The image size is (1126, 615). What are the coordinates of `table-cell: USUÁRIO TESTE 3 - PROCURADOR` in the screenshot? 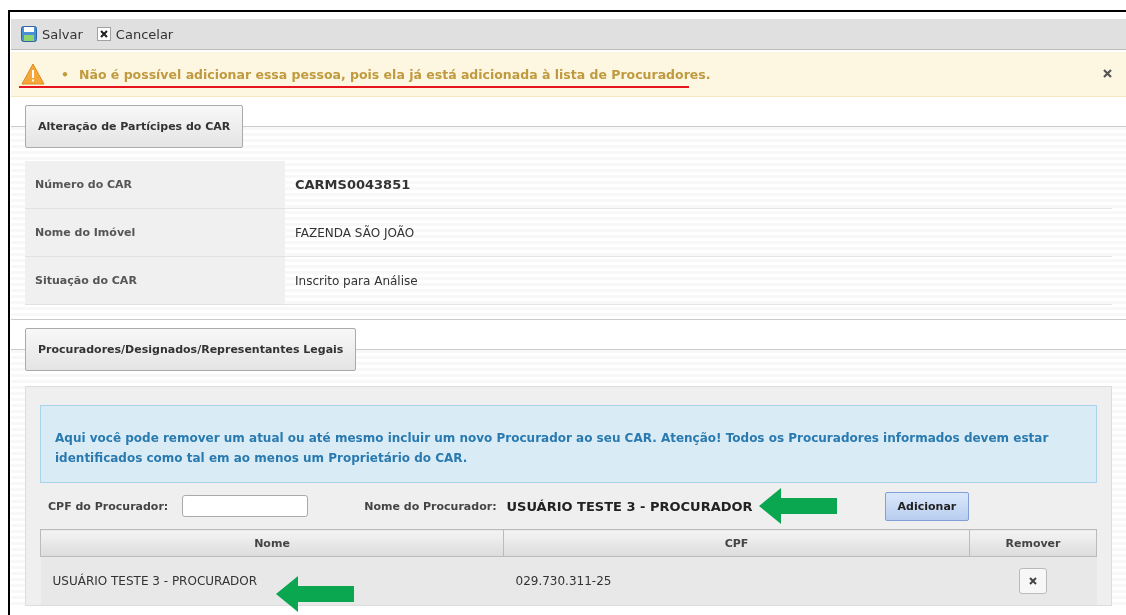 It's located at (272, 580).